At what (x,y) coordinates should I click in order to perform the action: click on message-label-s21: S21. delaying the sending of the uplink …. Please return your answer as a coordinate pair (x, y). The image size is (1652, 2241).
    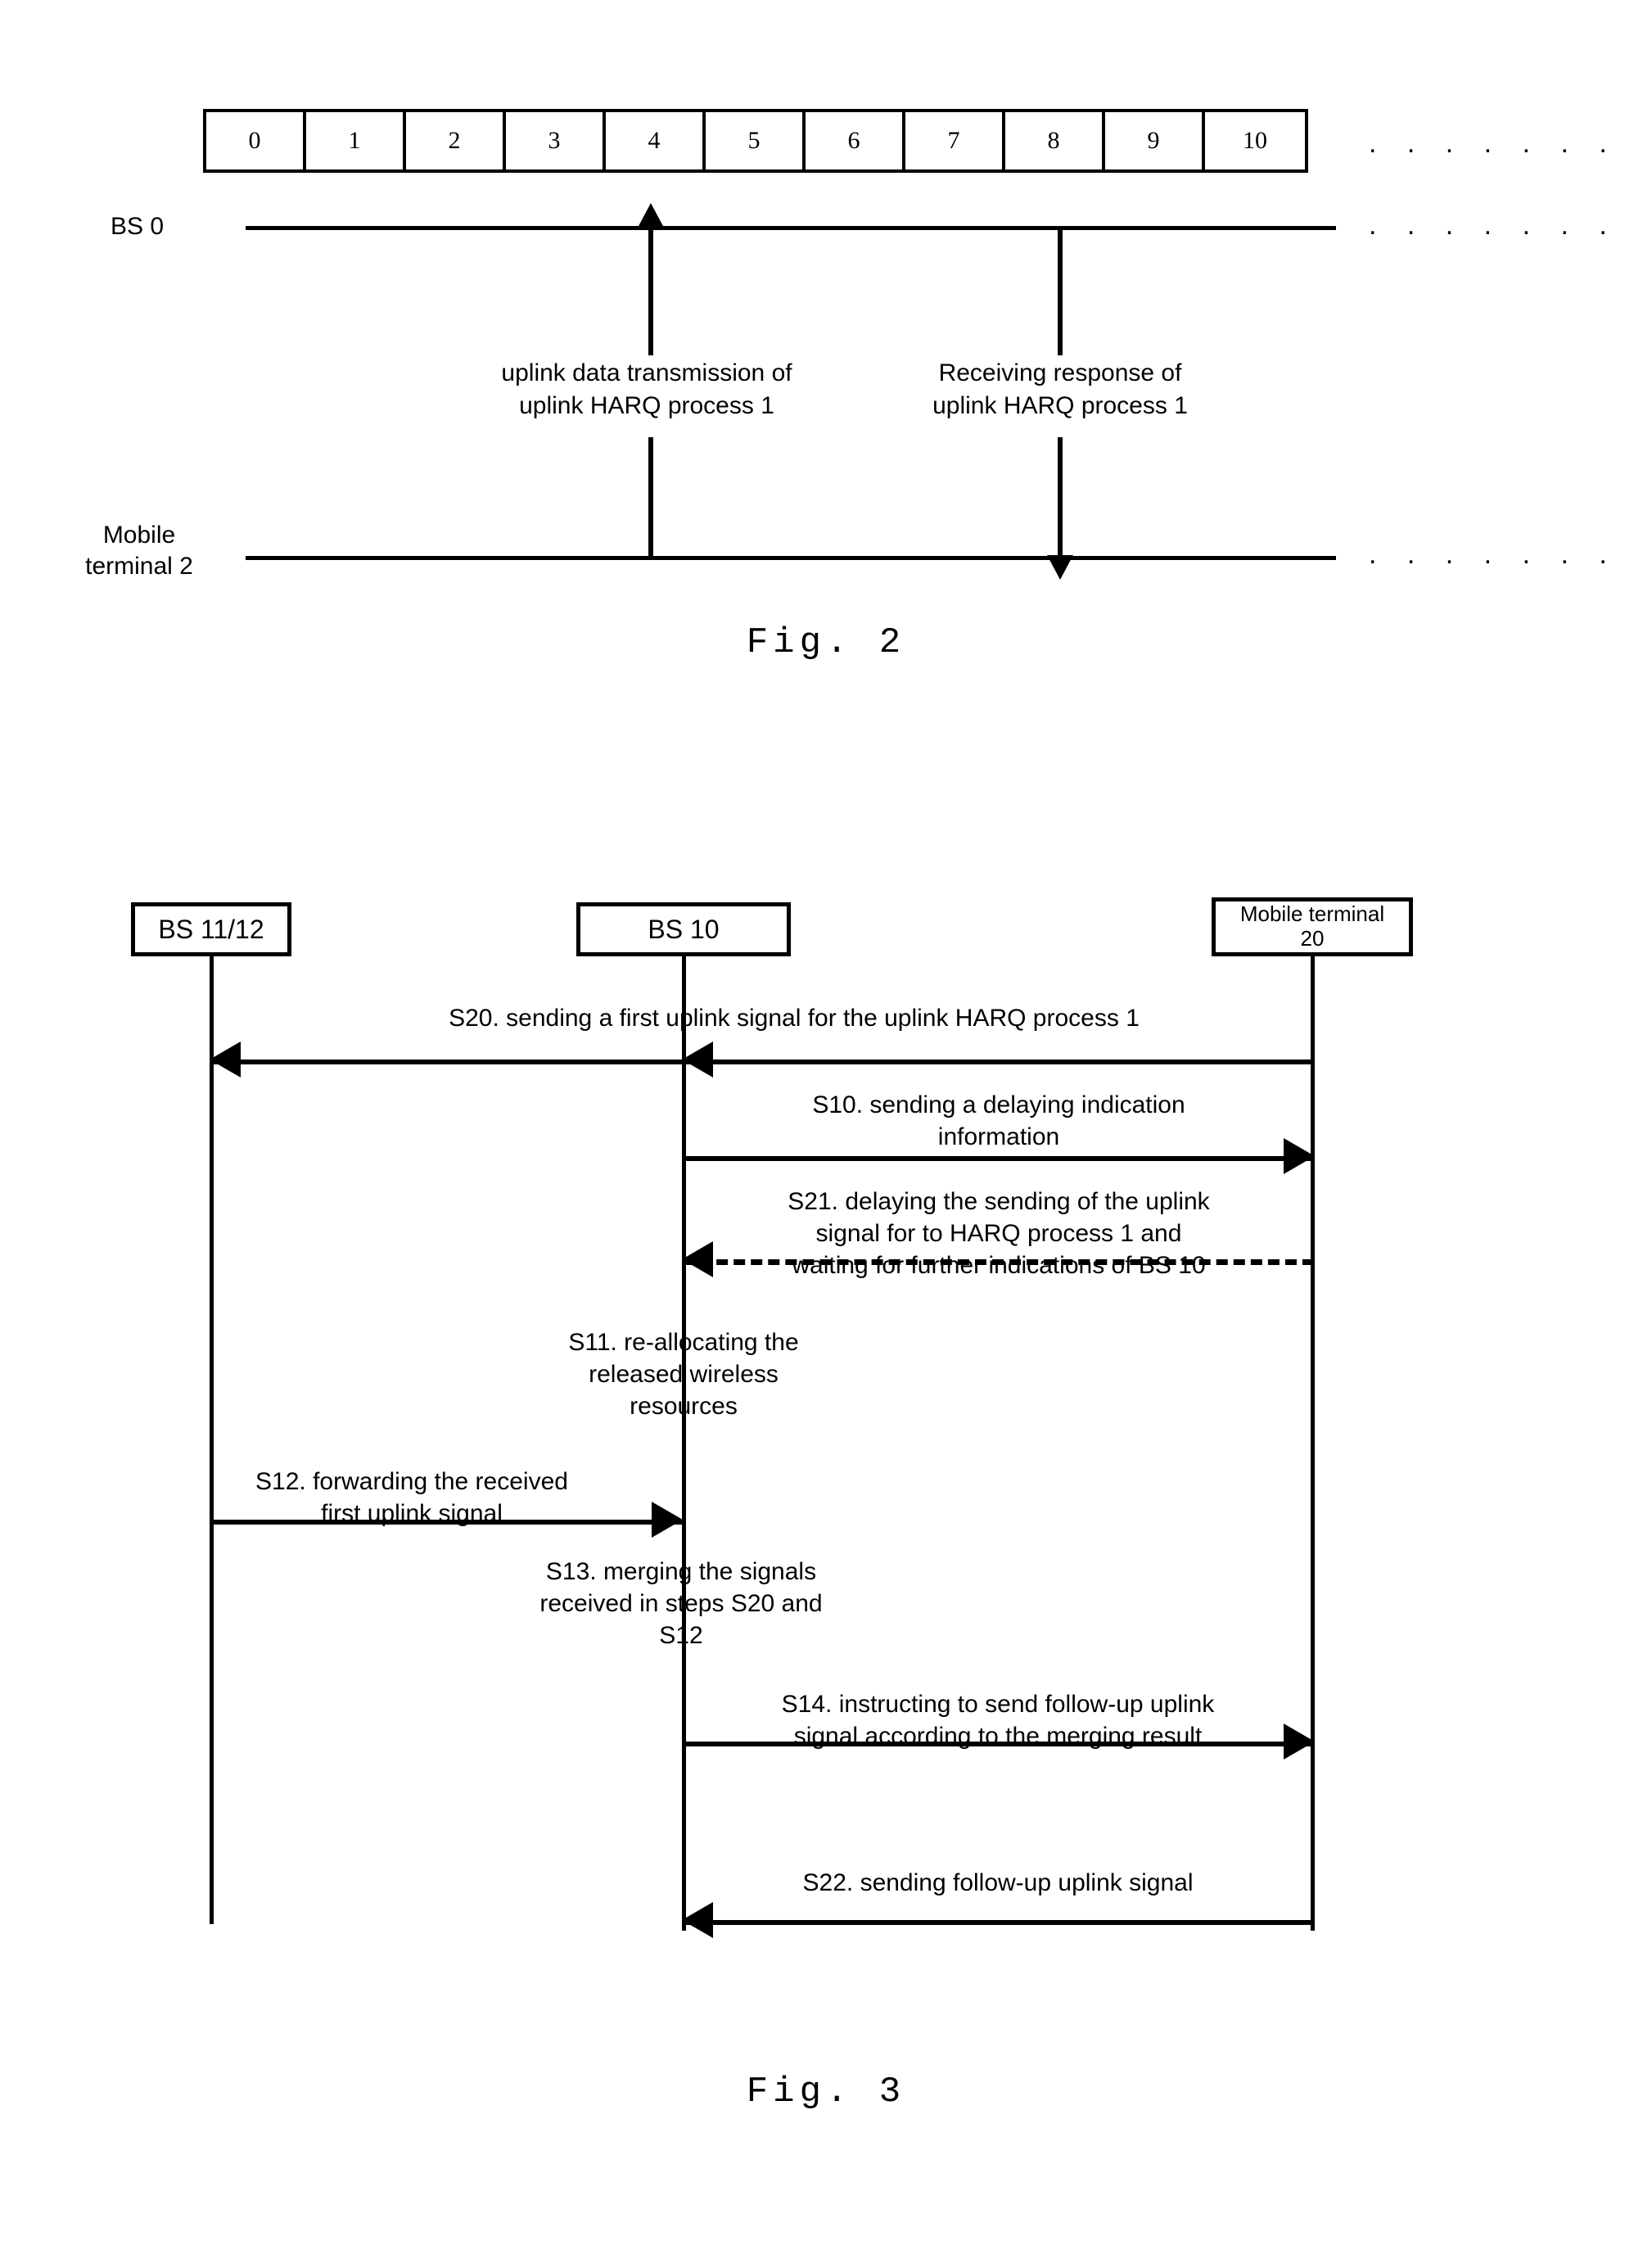
    Looking at the image, I should click on (999, 1233).